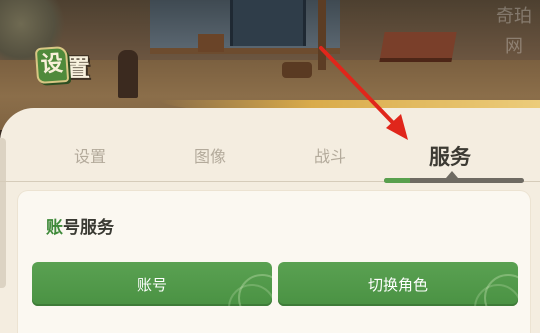 The width and height of the screenshot is (540, 333). I want to click on active-tab-caret-icon, so click(452, 174).